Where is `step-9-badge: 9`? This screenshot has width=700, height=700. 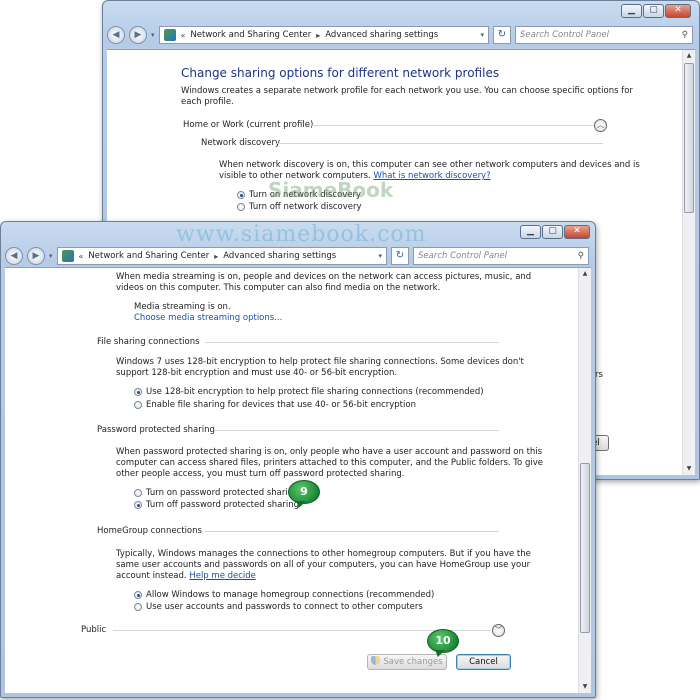
step-9-badge: 9 is located at coordinates (304, 492).